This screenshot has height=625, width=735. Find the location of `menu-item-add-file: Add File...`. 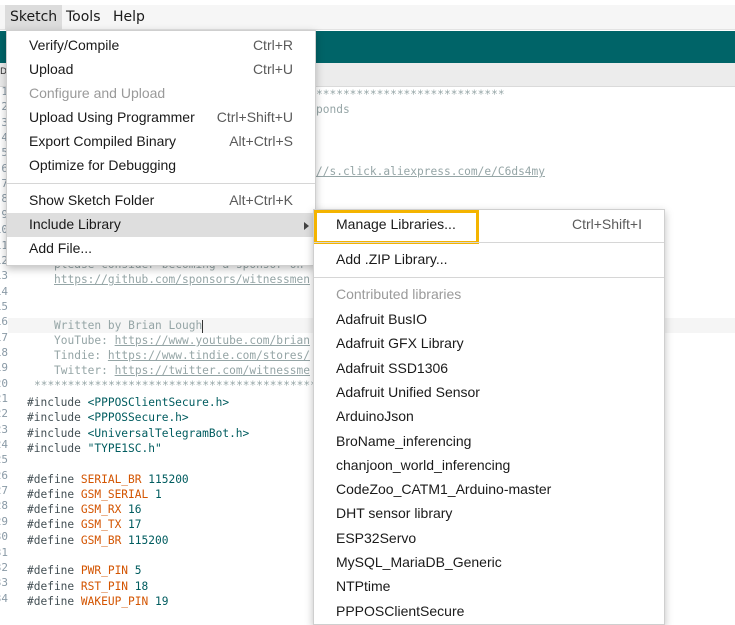

menu-item-add-file: Add File... is located at coordinates (161, 249).